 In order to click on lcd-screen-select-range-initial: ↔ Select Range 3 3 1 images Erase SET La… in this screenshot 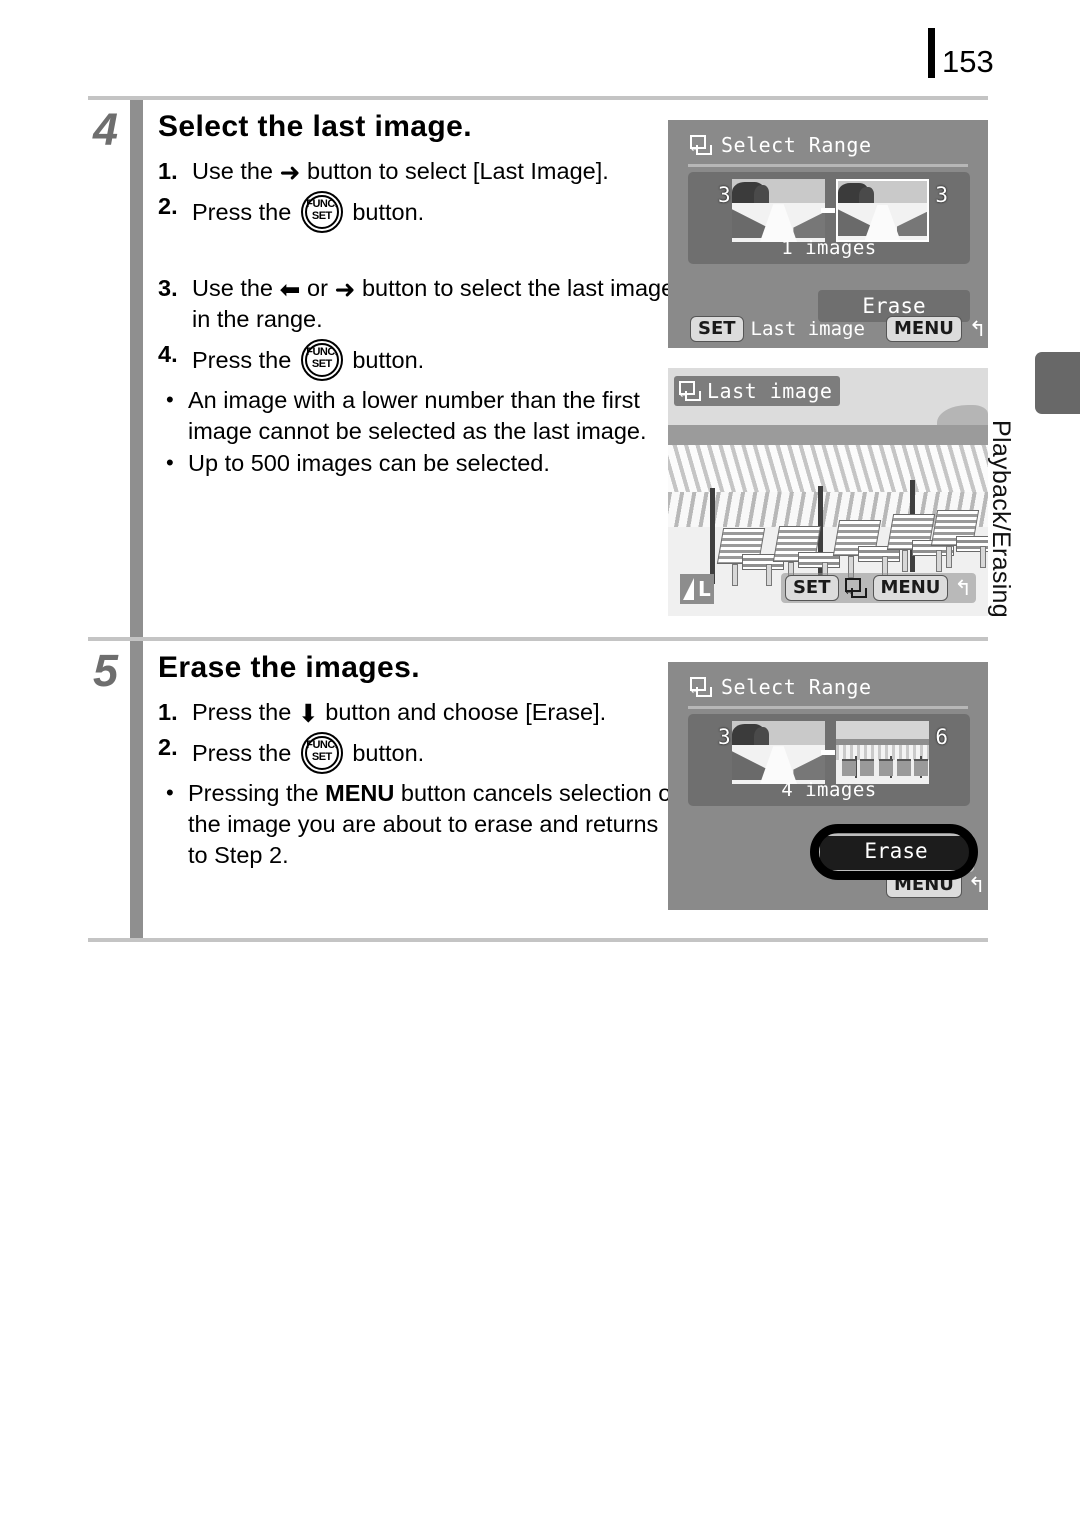, I will do `click(828, 234)`.